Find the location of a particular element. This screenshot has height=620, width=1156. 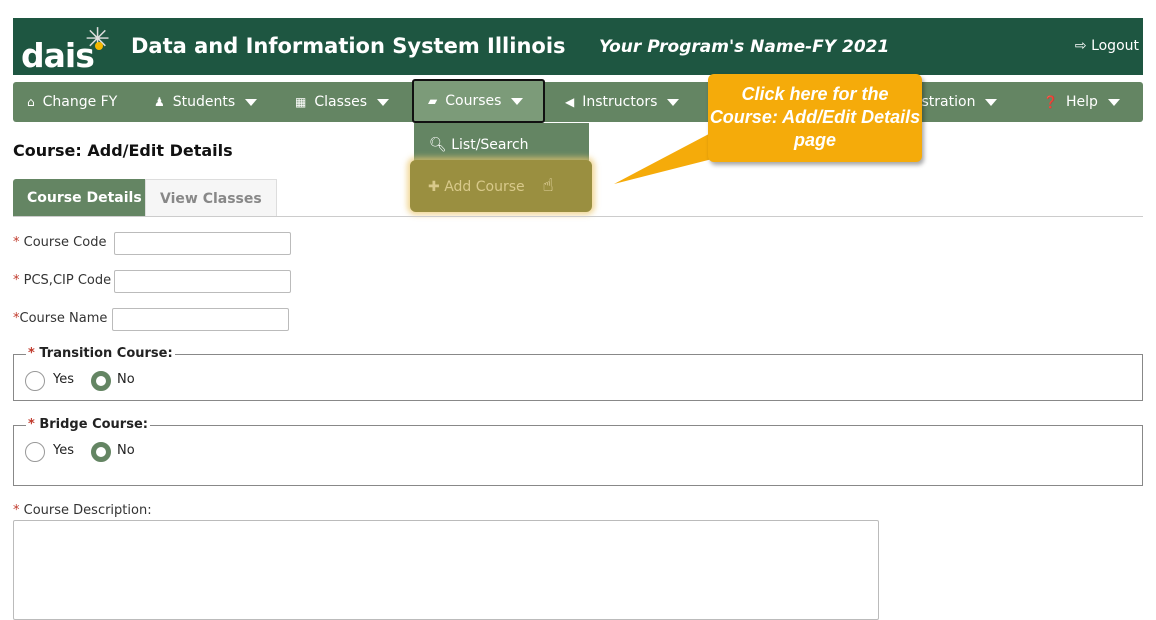

hand-cursor-icon: ☝ is located at coordinates (548, 185).